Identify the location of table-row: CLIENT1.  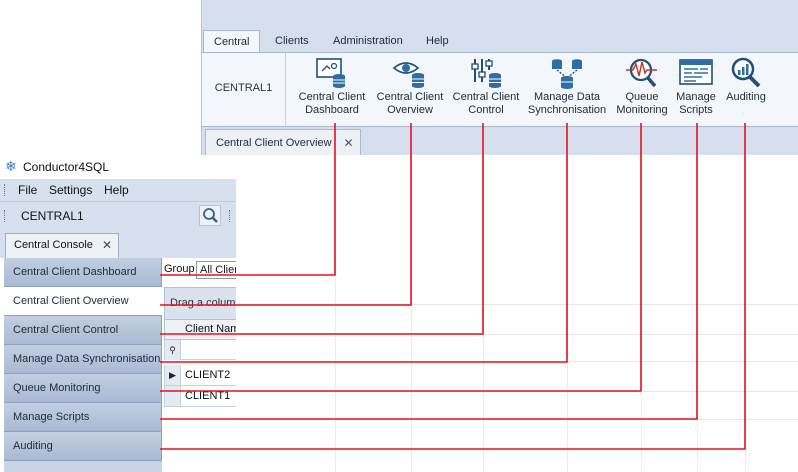
(200, 396).